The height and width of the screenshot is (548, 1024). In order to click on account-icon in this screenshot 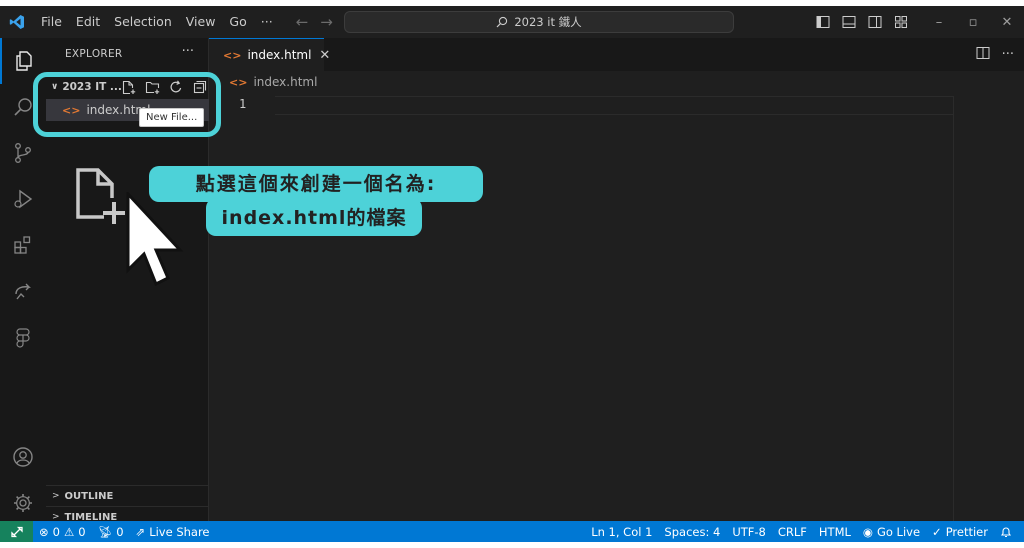, I will do `click(23, 457)`.